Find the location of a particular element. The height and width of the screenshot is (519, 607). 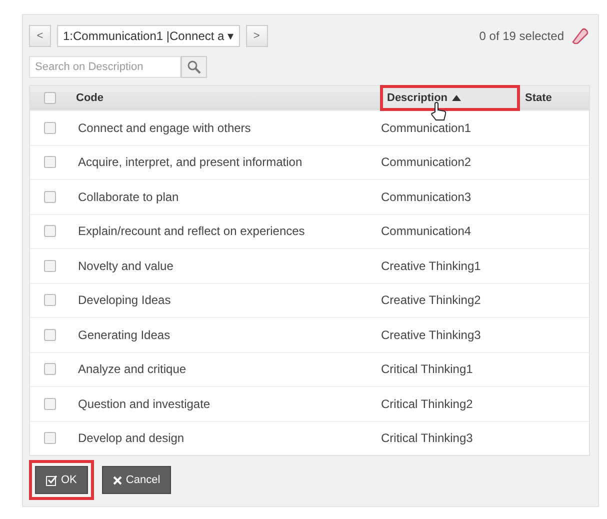

code-dropdown: 1:Communication1 |Connect a ▾ is located at coordinates (148, 36).